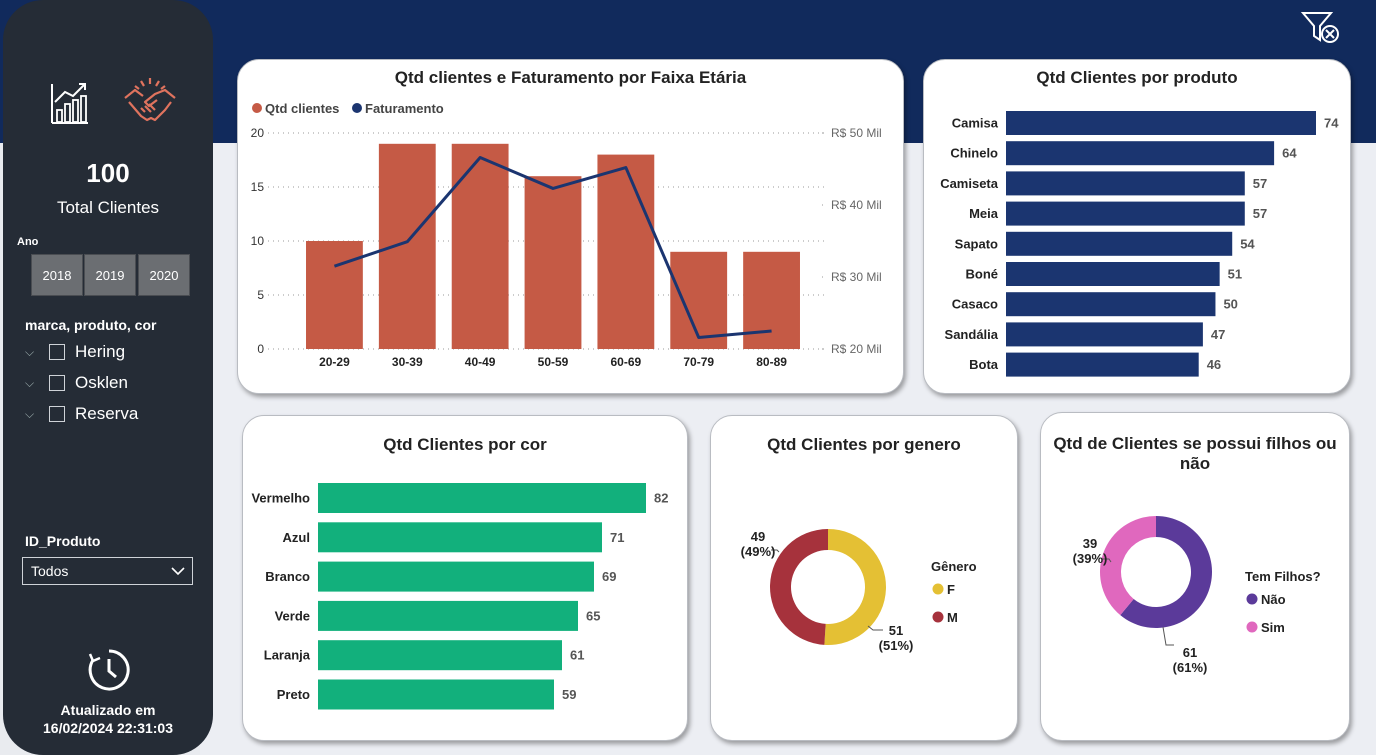 This screenshot has height=755, width=1376. What do you see at coordinates (896, 645) in the screenshot?
I see `data-label-percent: (51%)` at bounding box center [896, 645].